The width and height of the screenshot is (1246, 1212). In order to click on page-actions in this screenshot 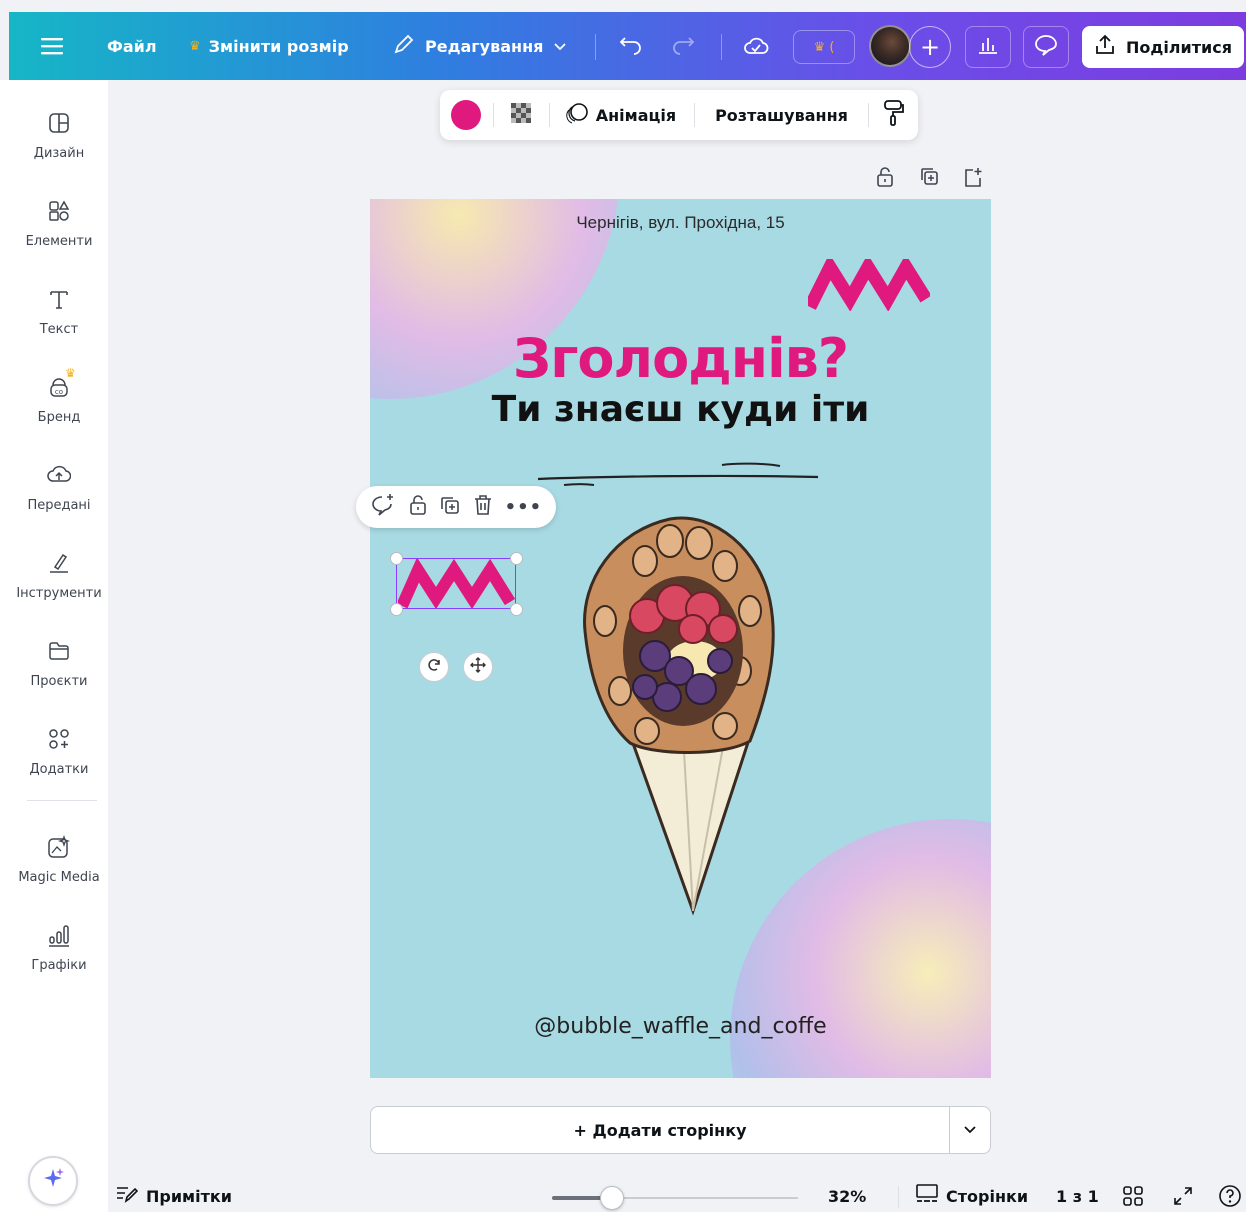, I will do `click(929, 177)`.